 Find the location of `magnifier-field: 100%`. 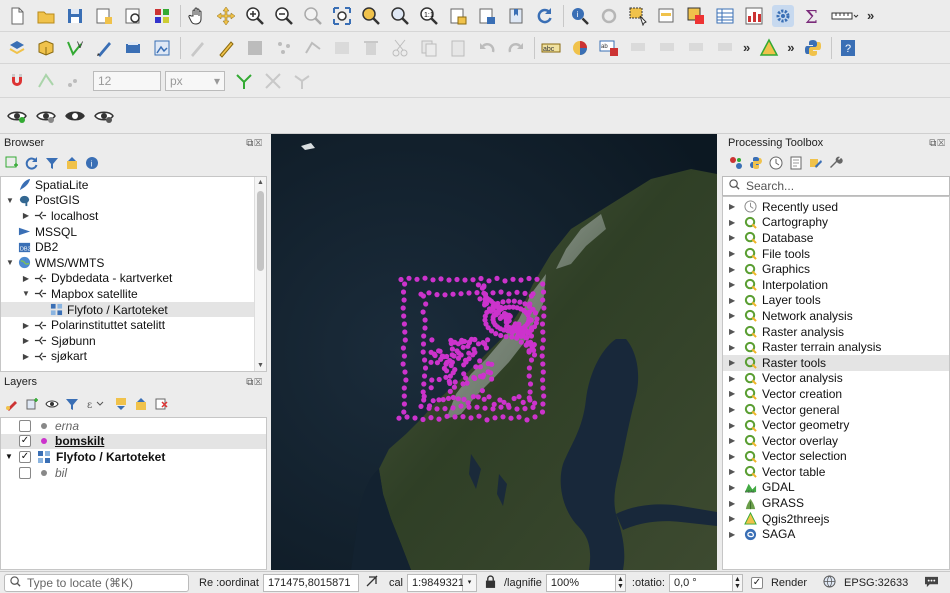

magnifier-field: 100% is located at coordinates (580, 582).